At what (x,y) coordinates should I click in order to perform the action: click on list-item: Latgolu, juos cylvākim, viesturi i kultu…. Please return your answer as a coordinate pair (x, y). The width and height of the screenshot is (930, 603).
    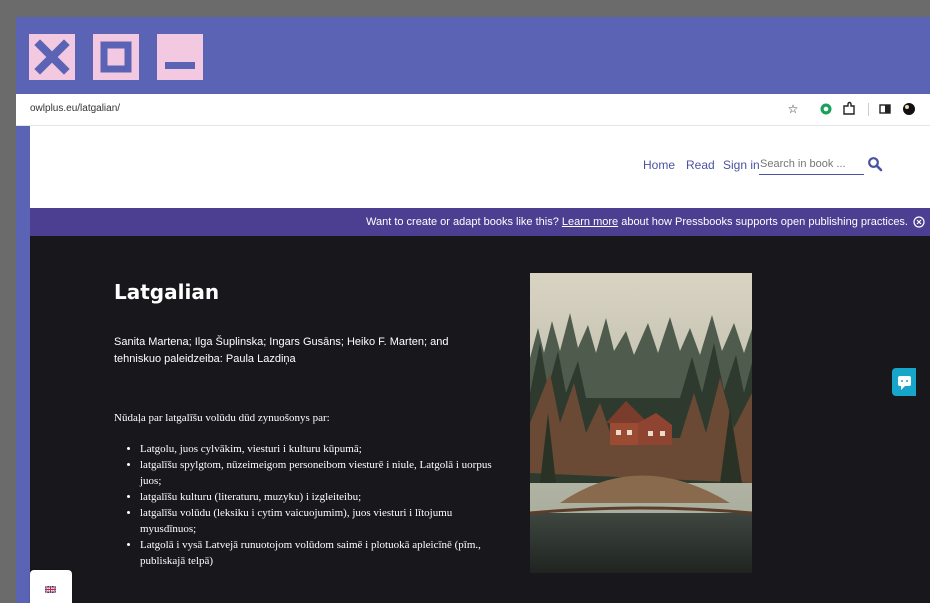
    Looking at the image, I should click on (320, 449).